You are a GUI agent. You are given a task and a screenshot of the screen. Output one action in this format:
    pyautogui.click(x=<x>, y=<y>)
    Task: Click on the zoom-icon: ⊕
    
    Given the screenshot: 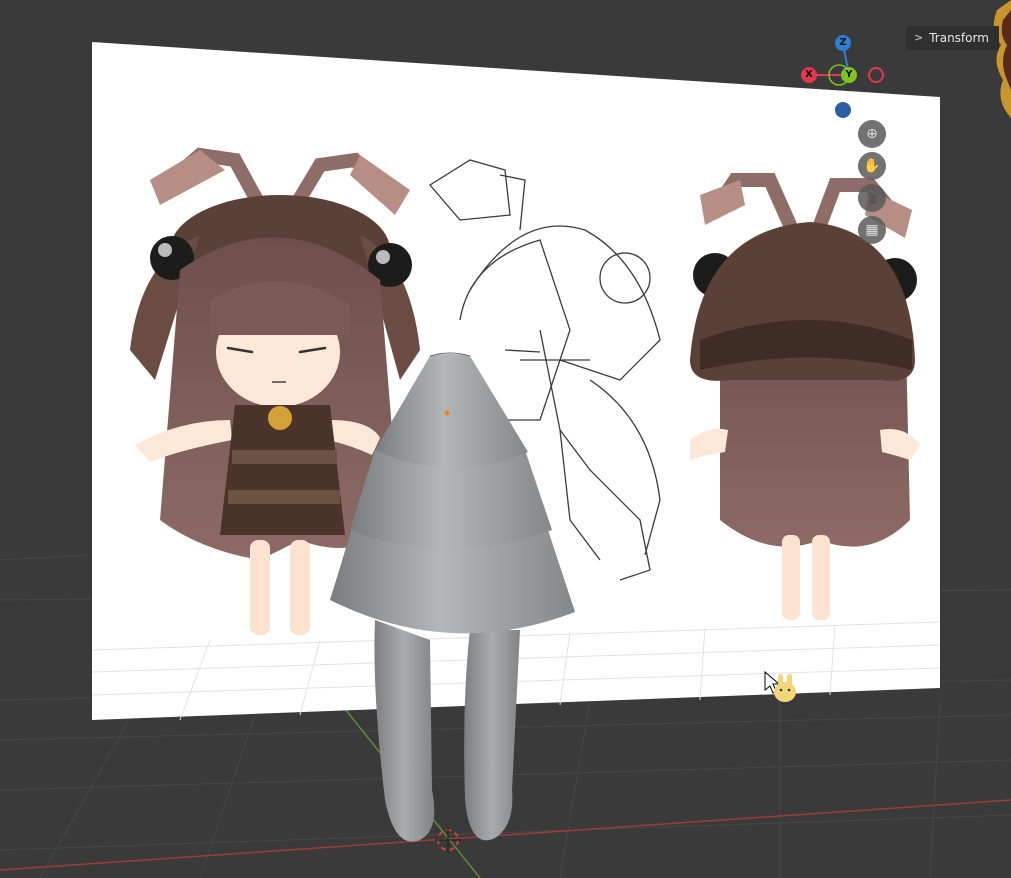 What is the action you would take?
    pyautogui.click(x=872, y=134)
    